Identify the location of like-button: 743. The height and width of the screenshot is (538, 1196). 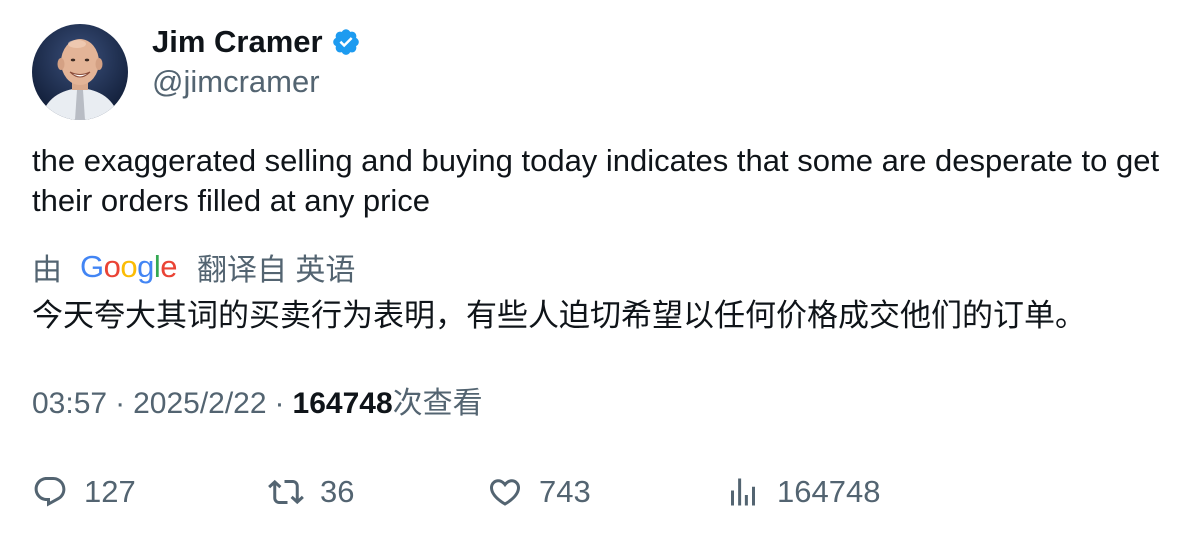
(539, 492).